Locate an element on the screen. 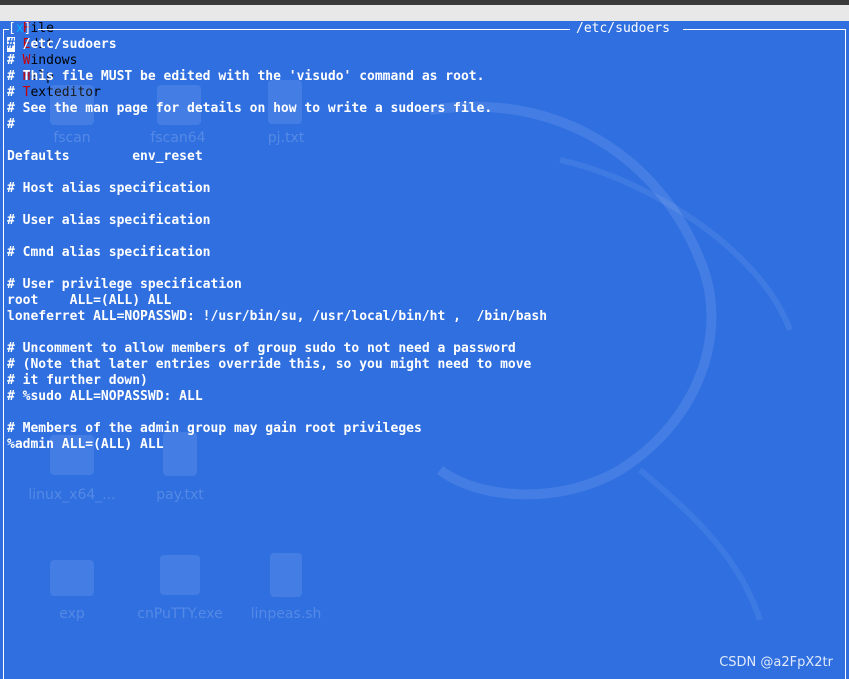  close-icon: x is located at coordinates (19, 28).